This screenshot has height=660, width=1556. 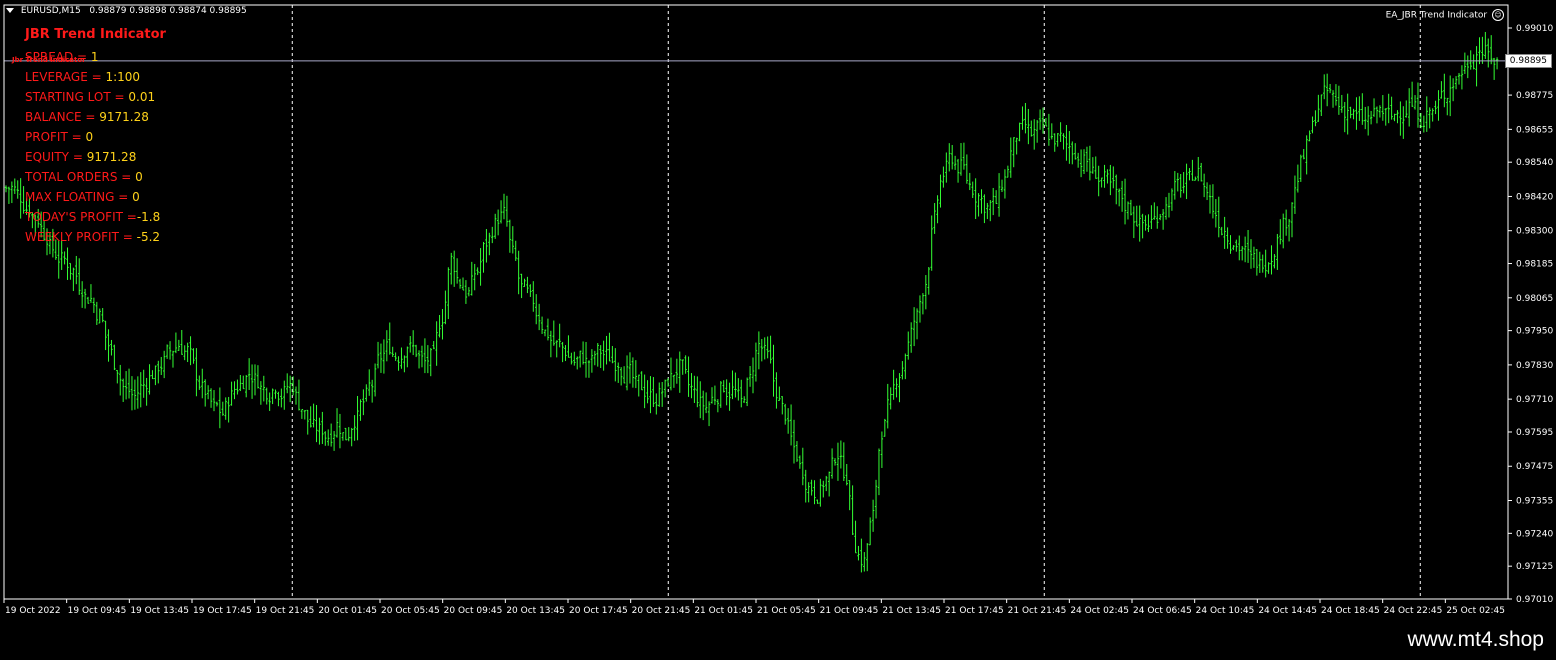 What do you see at coordinates (1534, 96) in the screenshot?
I see `price-tick-label: 0.98775` at bounding box center [1534, 96].